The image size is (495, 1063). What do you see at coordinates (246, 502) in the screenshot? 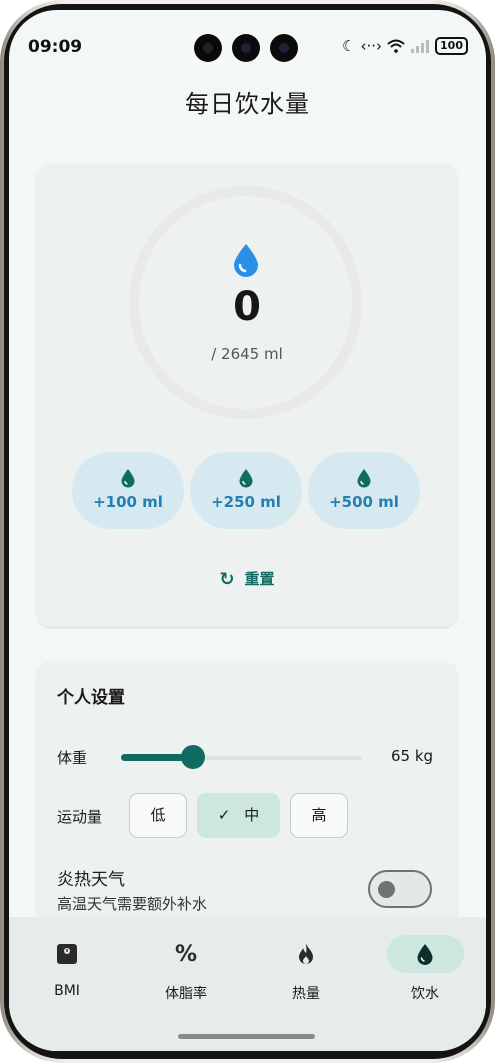
I see `add-button-label: +250 ml` at bounding box center [246, 502].